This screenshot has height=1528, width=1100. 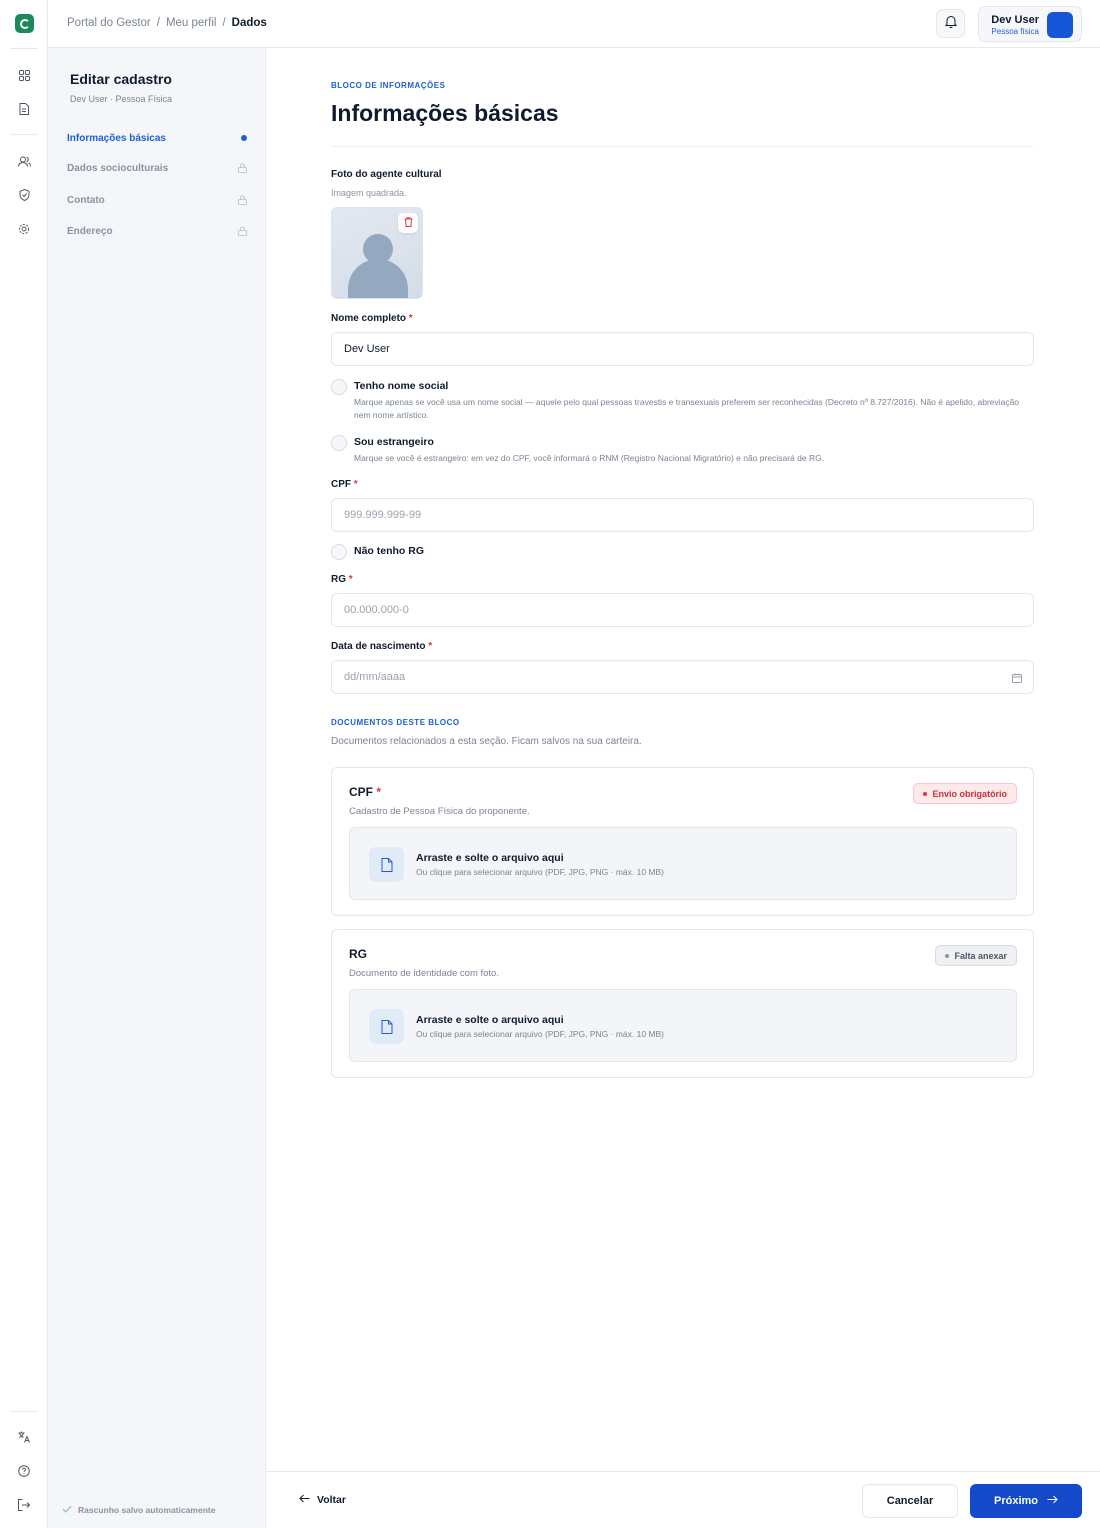 What do you see at coordinates (682, 146) in the screenshot?
I see `title-divider` at bounding box center [682, 146].